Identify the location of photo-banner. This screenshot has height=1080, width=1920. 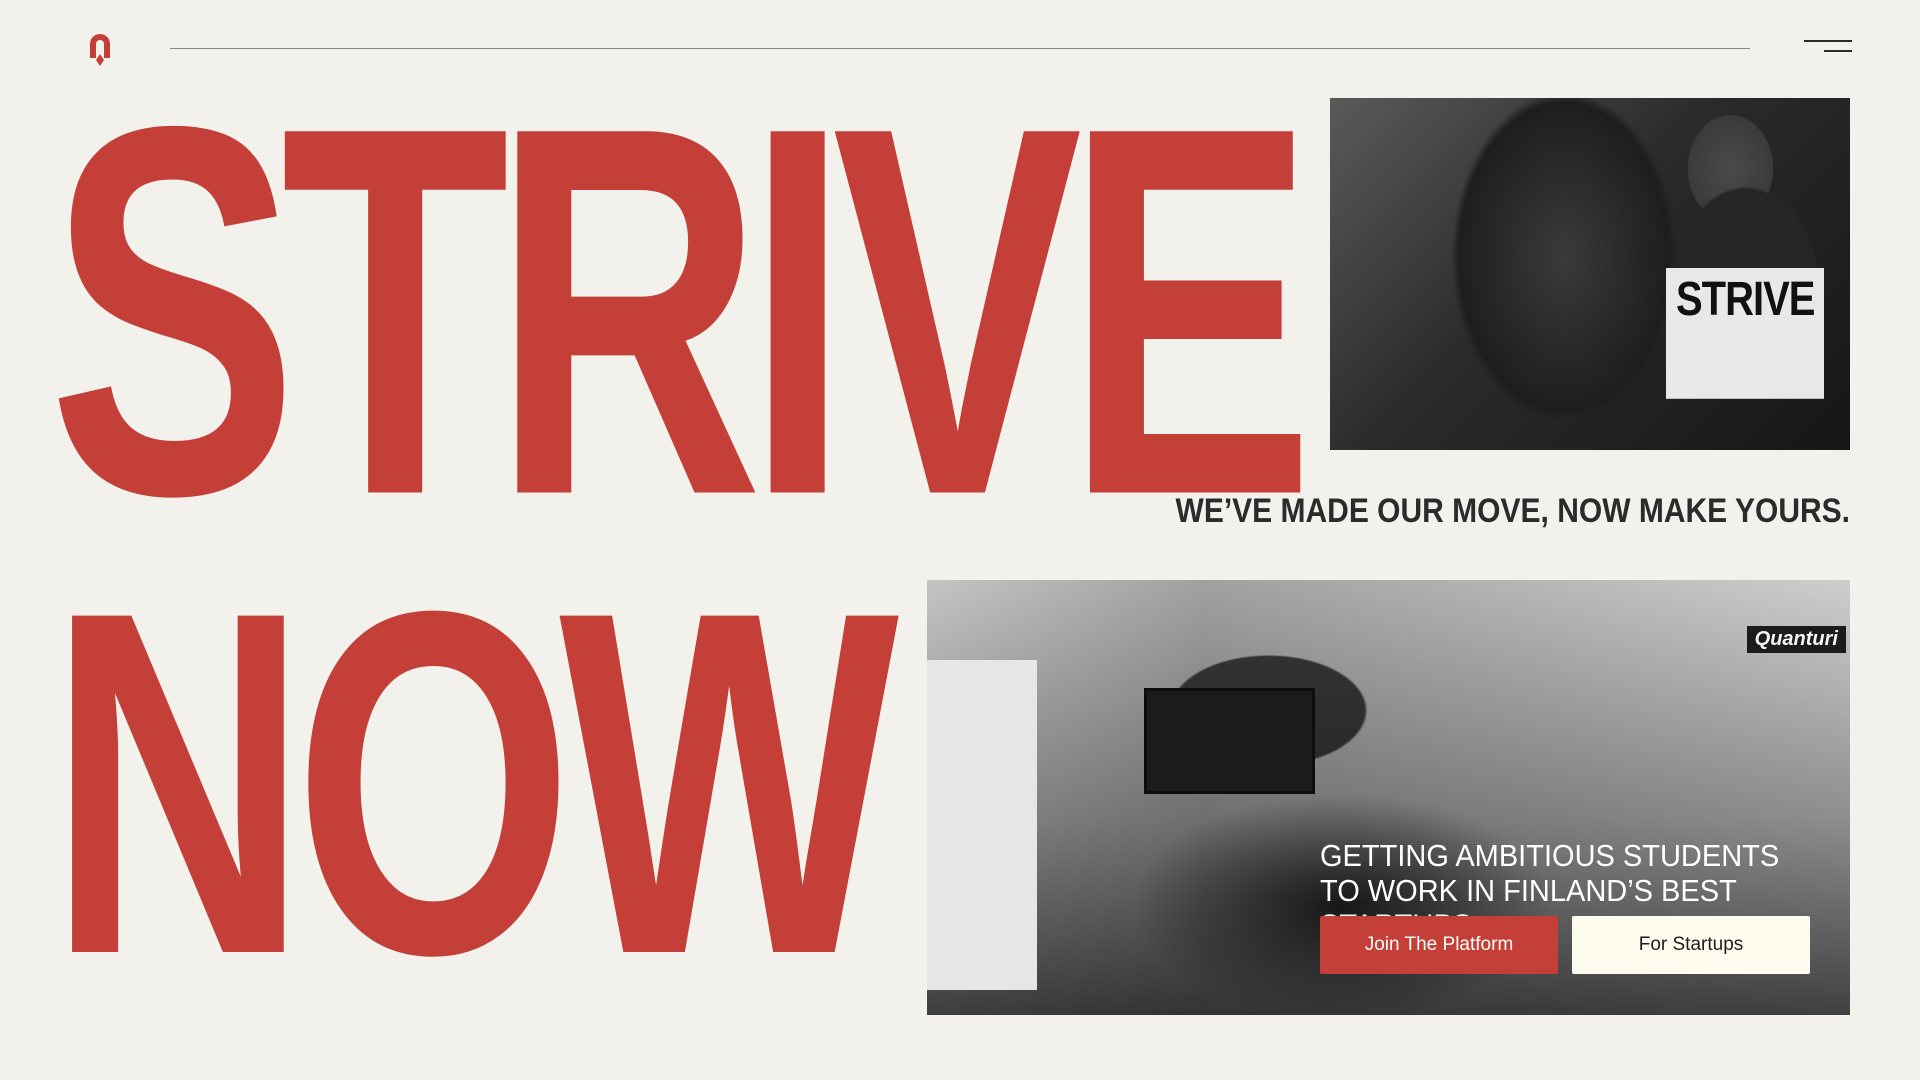
(982, 825).